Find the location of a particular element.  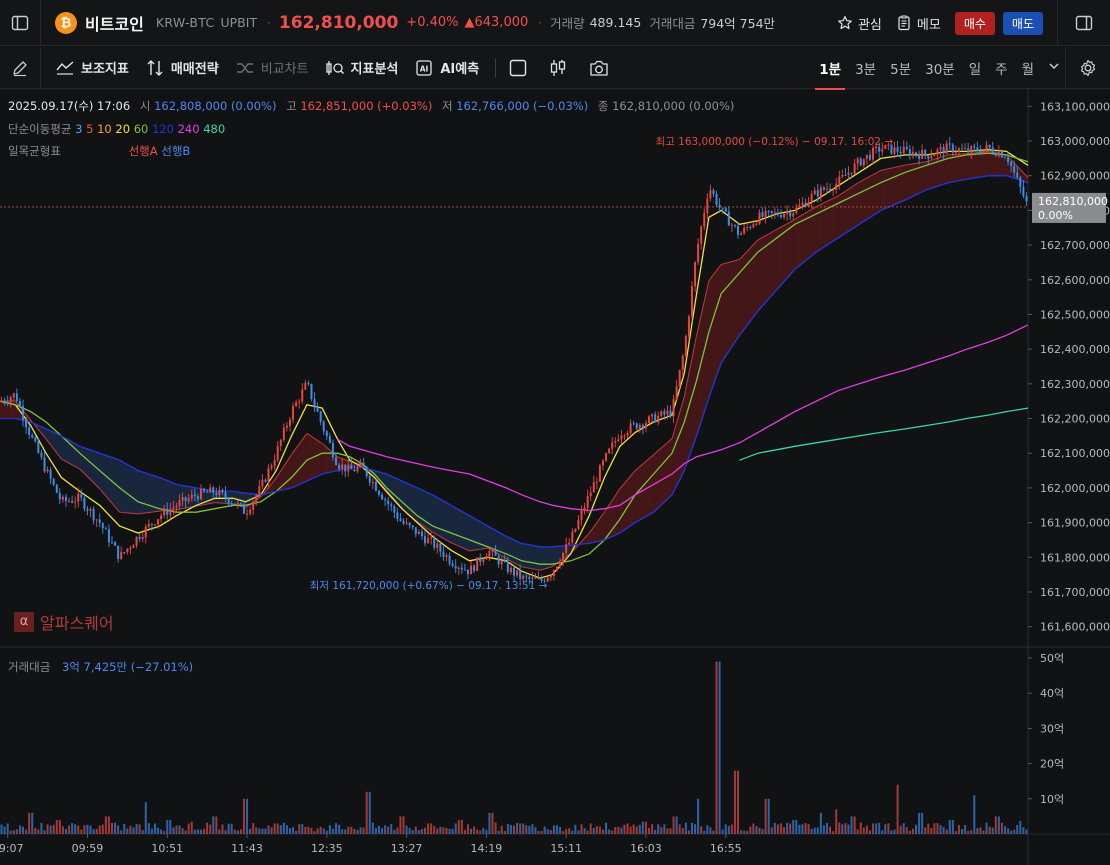

tab-day: 일 is located at coordinates (975, 68).